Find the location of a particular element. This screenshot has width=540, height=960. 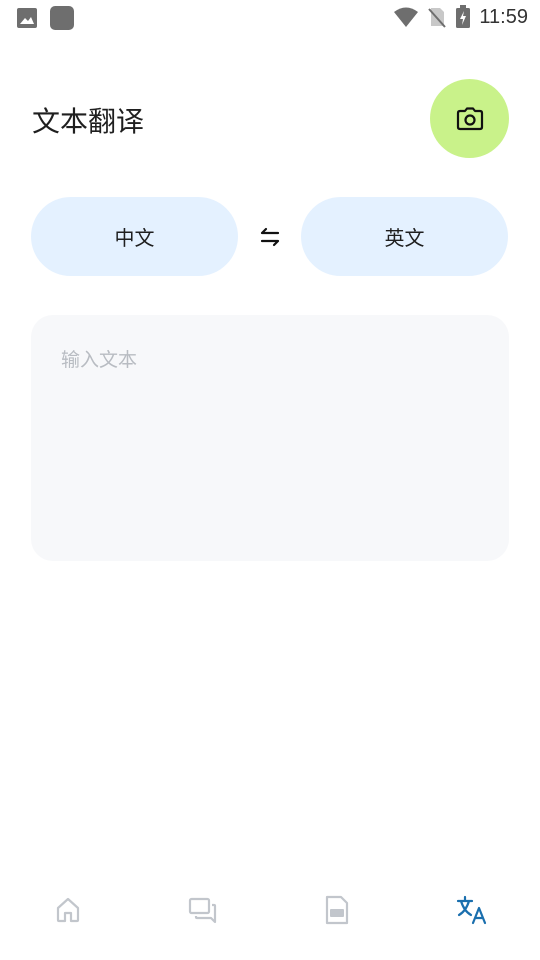

status-bar: 11:59 is located at coordinates (270, 18).